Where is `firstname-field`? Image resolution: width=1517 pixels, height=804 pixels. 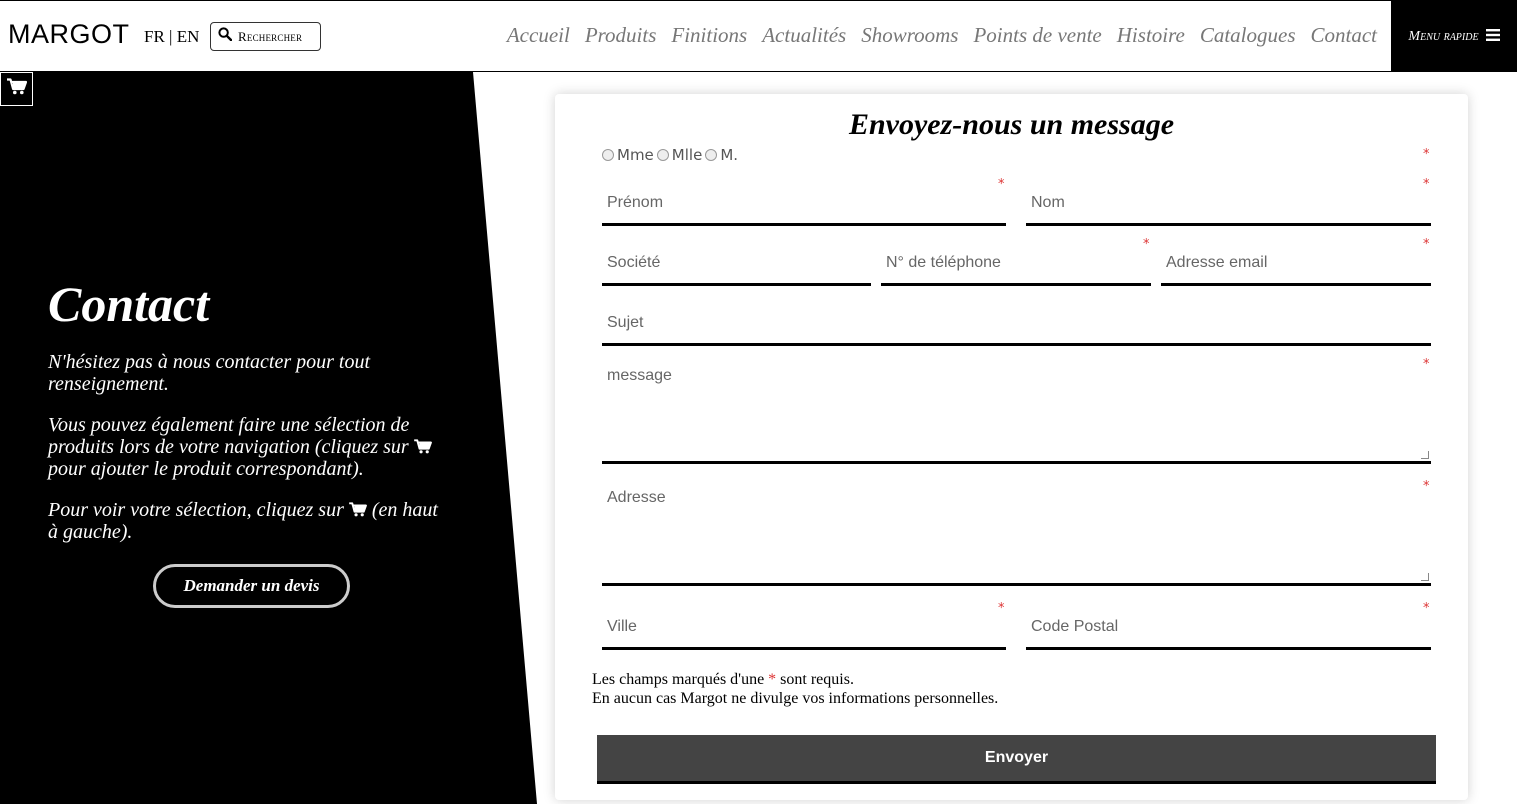 firstname-field is located at coordinates (804, 204).